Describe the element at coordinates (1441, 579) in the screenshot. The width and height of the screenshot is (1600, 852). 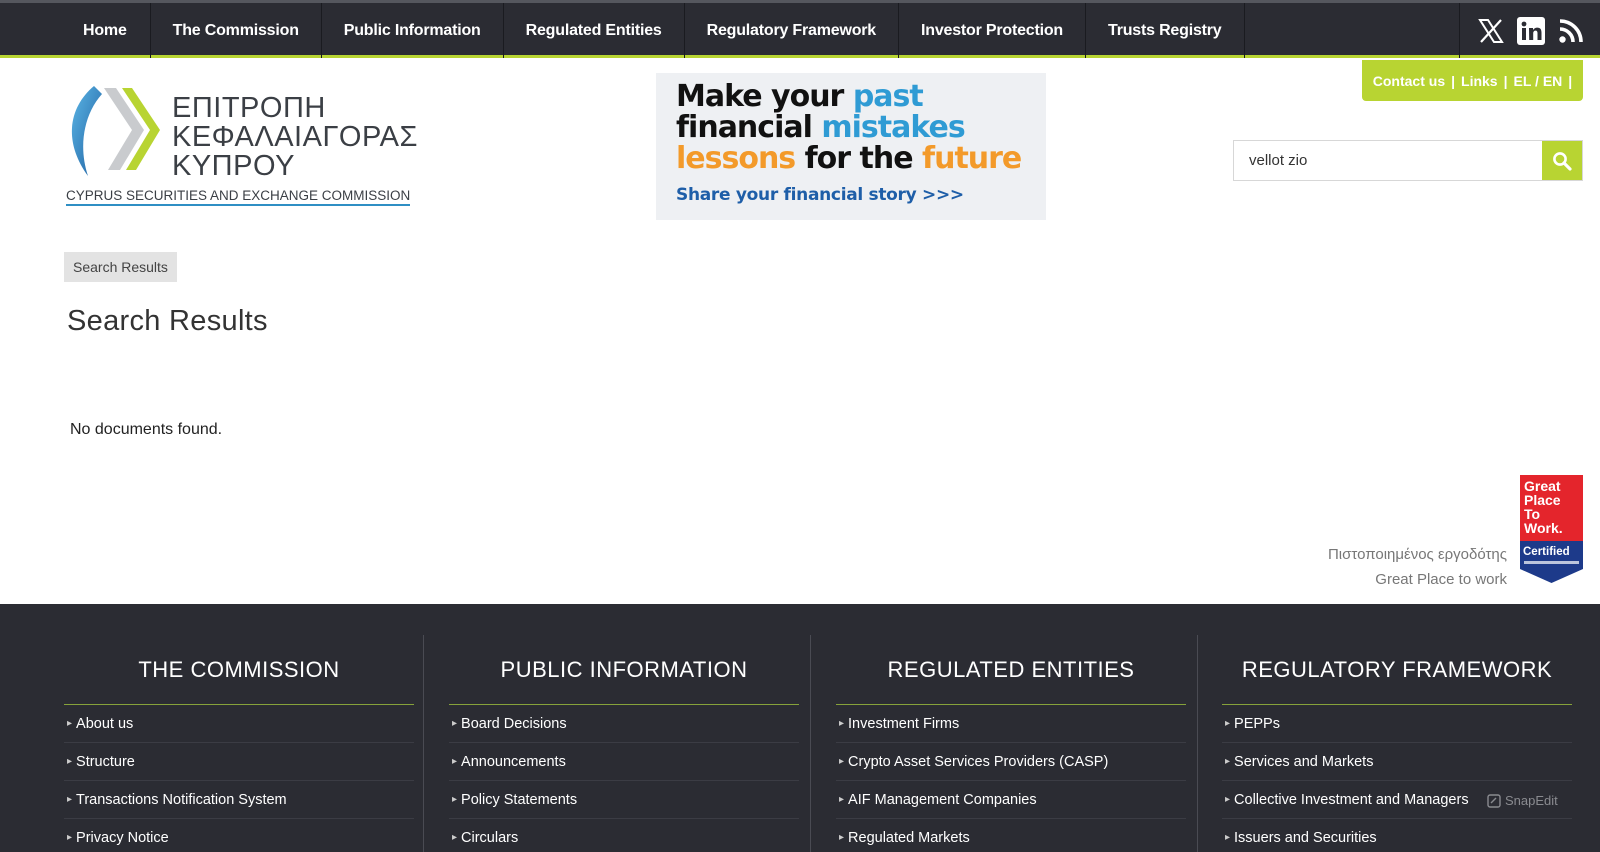
I see `gptw-caption-line-2: Great Place to work` at that location.